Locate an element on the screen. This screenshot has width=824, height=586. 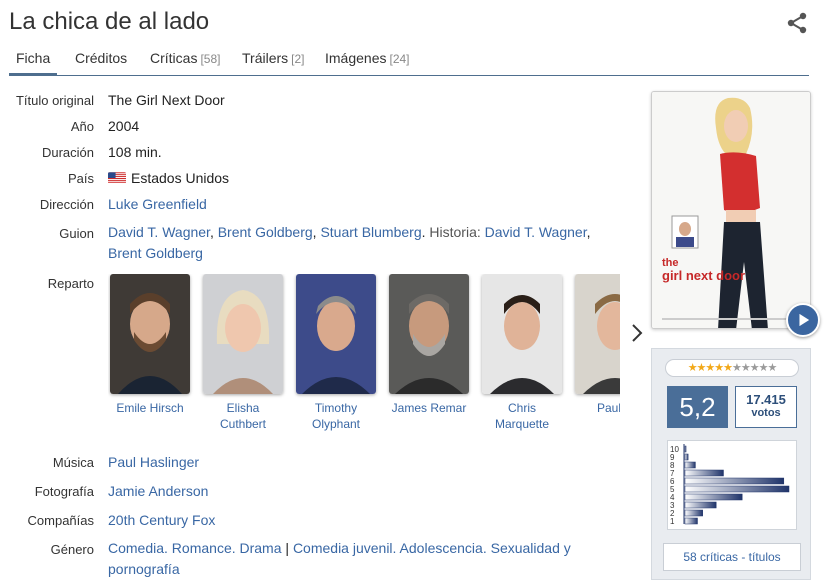
tab-count: [2] is located at coordinates (298, 59).